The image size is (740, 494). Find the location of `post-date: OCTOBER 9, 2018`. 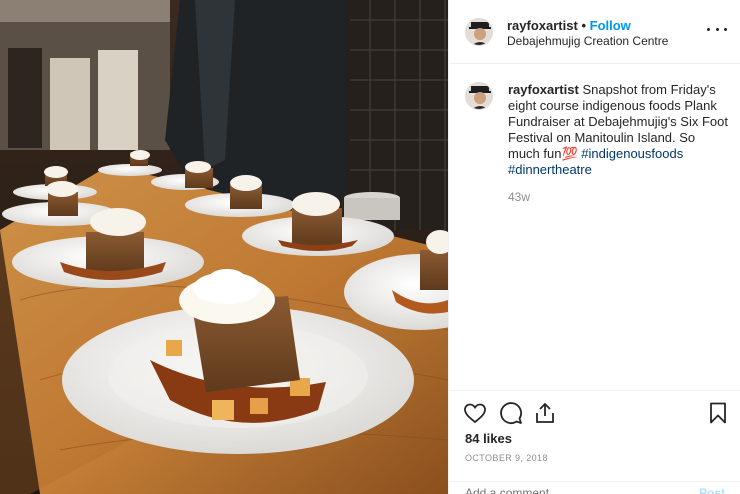

post-date: OCTOBER 9, 2018 is located at coordinates (506, 458).